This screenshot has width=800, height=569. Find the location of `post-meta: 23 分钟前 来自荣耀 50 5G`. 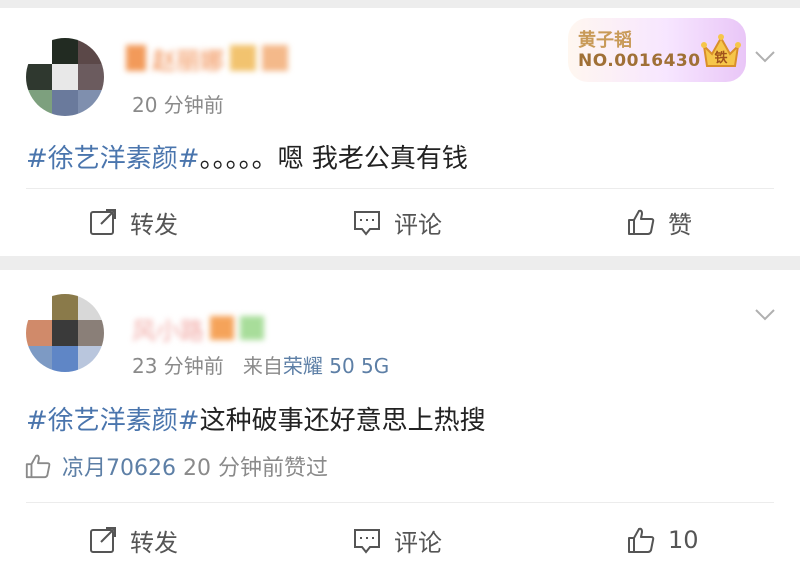

post-meta: 23 分钟前 来自荣耀 50 5G is located at coordinates (260, 364).